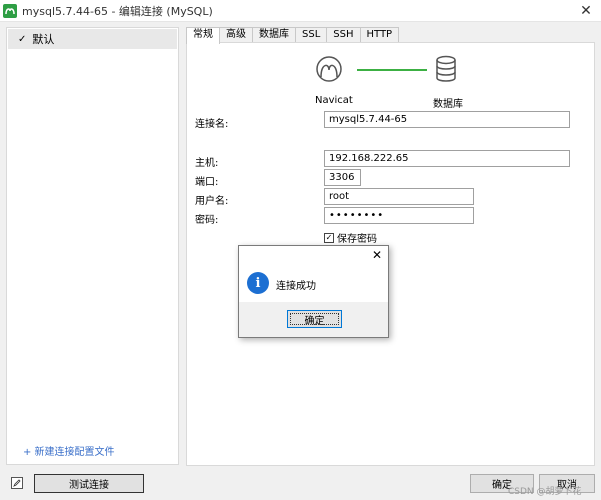  Describe the element at coordinates (342, 177) in the screenshot. I see `port-input: 3306` at that location.